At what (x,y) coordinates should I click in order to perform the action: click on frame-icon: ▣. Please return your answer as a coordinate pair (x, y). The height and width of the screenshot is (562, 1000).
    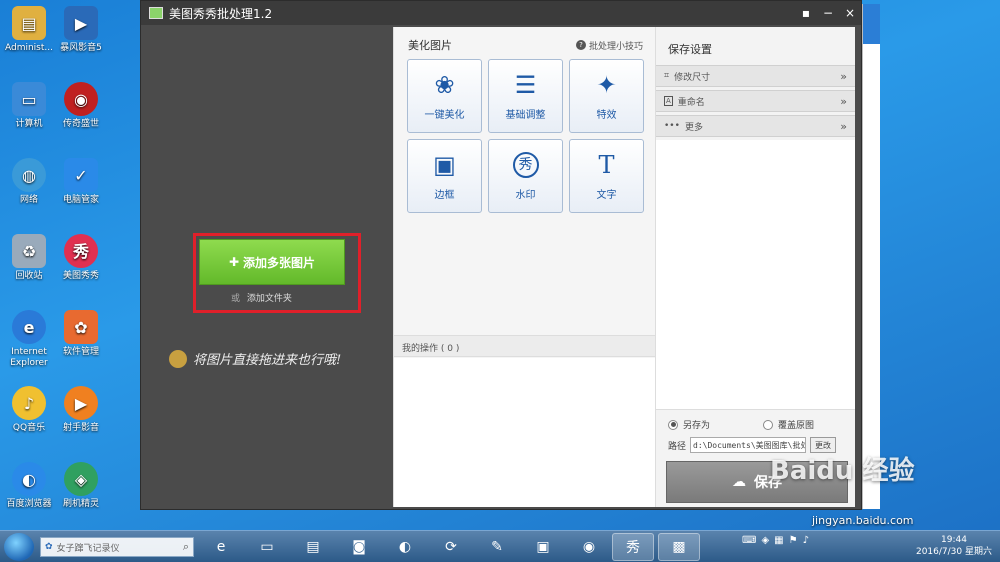
    Looking at the image, I should click on (444, 164).